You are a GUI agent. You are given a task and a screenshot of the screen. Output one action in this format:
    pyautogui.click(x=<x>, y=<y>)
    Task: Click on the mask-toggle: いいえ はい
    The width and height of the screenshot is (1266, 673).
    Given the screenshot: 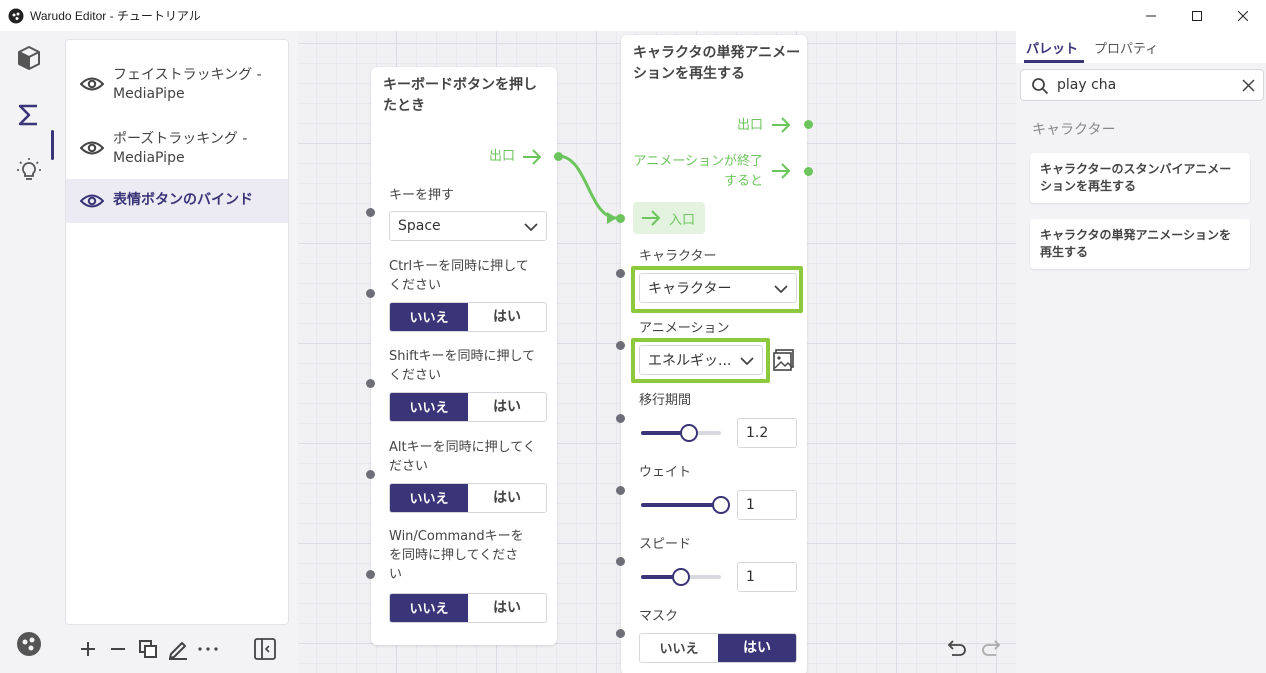 What is the action you would take?
    pyautogui.click(x=718, y=648)
    